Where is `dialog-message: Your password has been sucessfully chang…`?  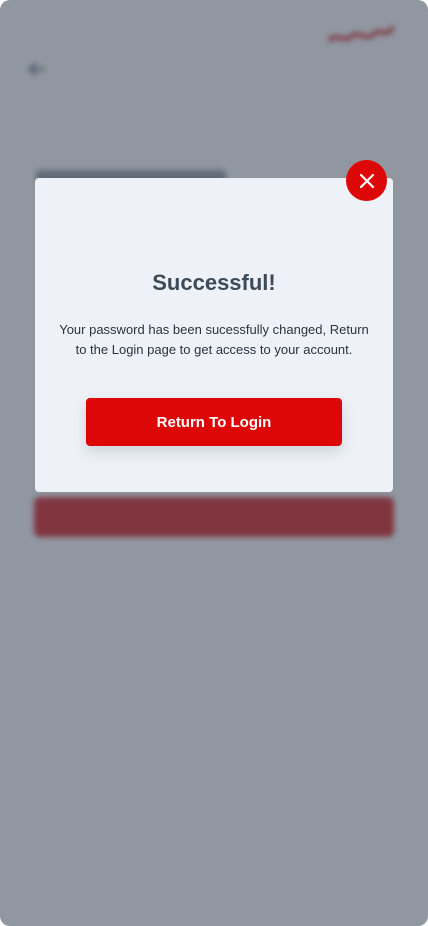 dialog-message: Your password has been sucessfully chang… is located at coordinates (214, 339).